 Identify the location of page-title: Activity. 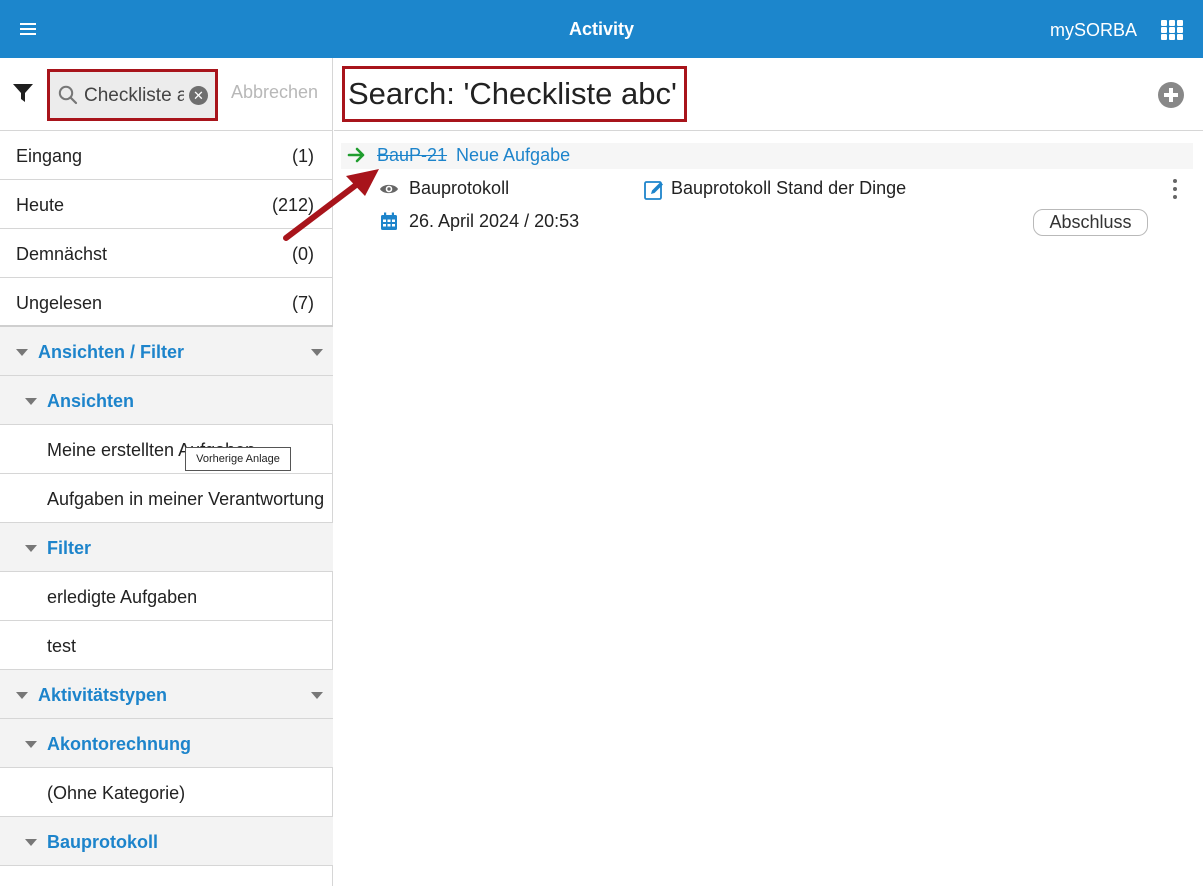
(601, 29).